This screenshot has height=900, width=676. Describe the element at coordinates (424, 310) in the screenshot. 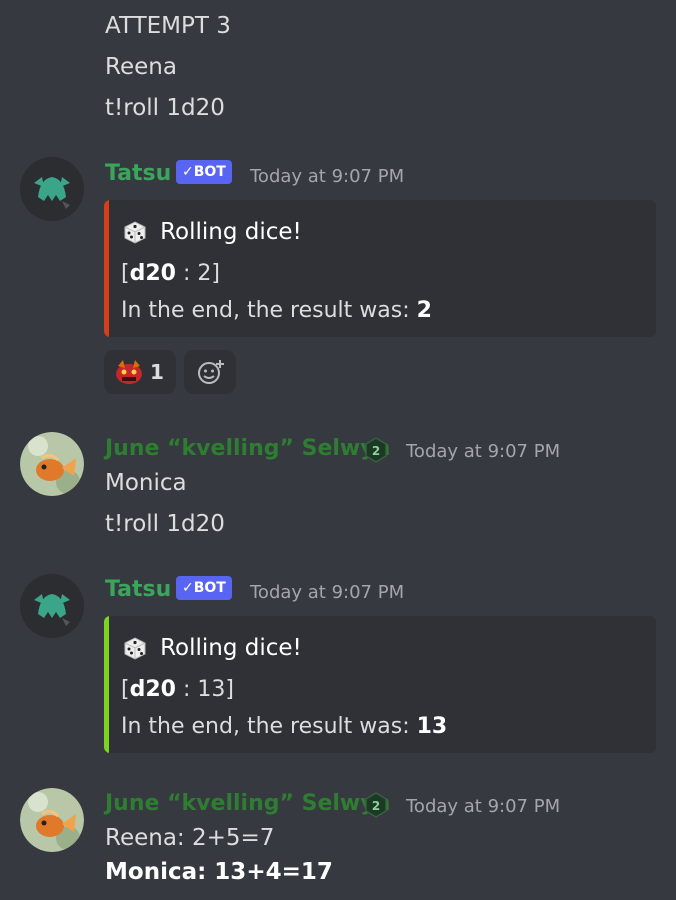

I see `result-value: 2` at that location.